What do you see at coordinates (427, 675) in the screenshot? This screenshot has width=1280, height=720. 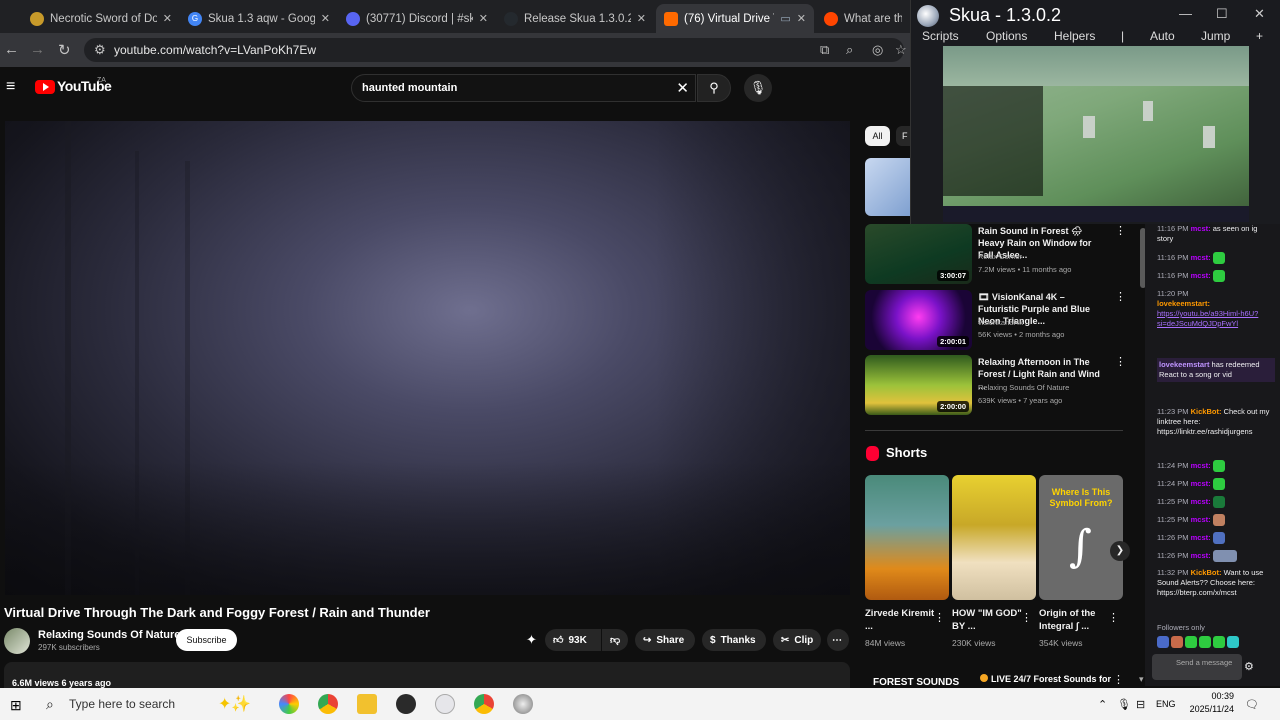 I see `description-box: 6.6M views 6 years ago` at bounding box center [427, 675].